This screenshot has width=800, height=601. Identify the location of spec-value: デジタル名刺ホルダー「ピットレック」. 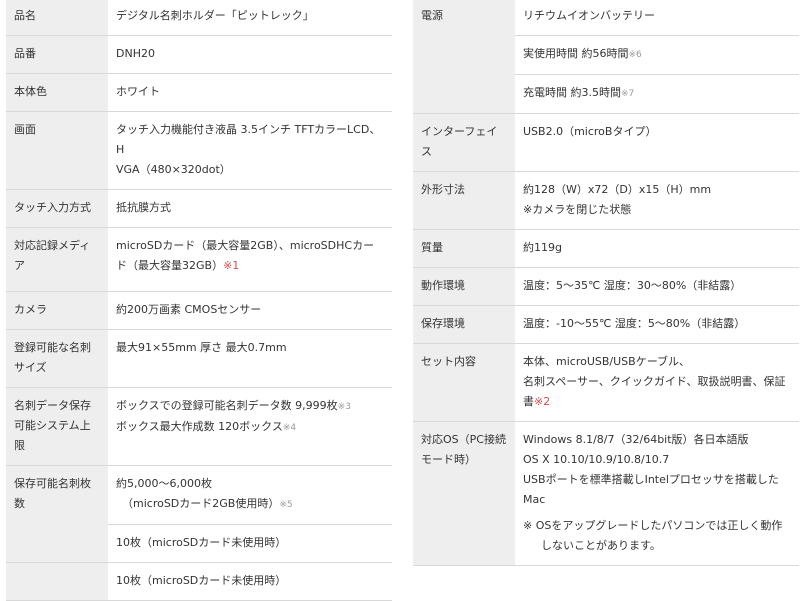
(250, 18).